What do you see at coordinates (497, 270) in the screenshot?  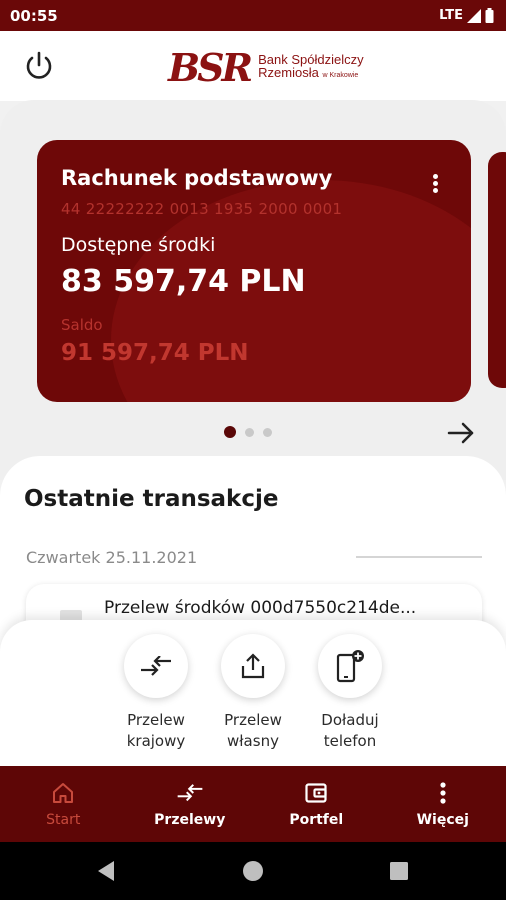 I see `next-account-card-peek` at bounding box center [497, 270].